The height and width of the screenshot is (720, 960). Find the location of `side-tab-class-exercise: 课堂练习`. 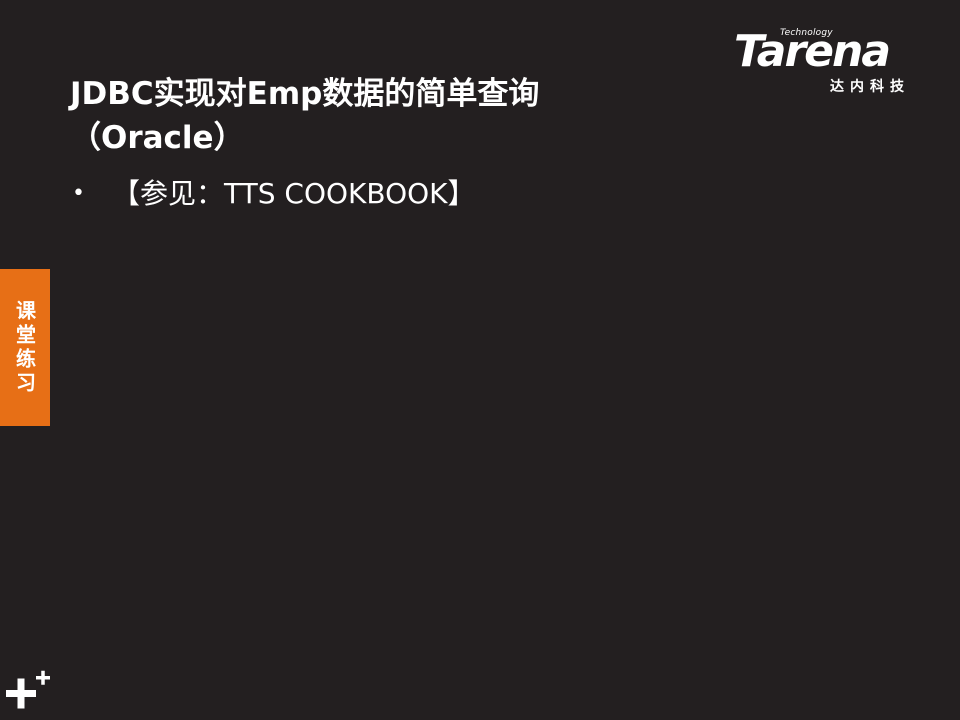

side-tab-class-exercise: 课堂练习 is located at coordinates (25, 347).